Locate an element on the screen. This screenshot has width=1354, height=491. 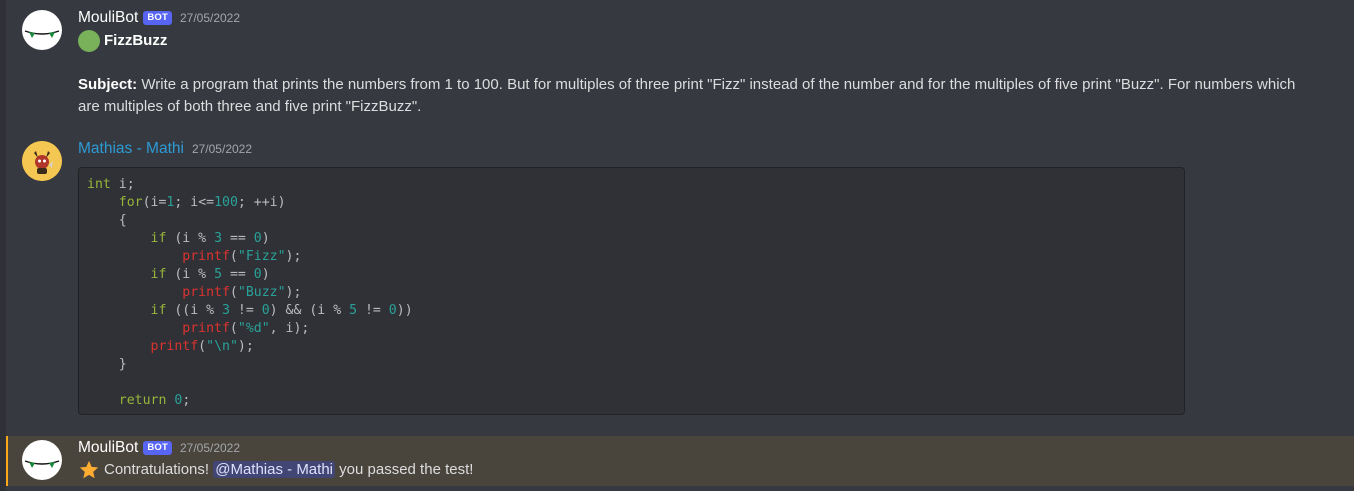
congrats-prefix: Contratulations! is located at coordinates (159, 469).